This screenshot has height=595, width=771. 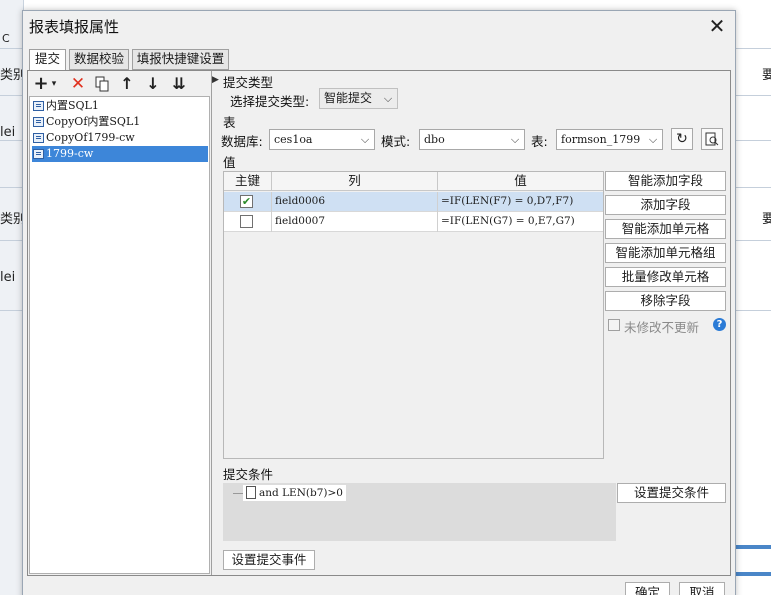 I want to click on add-icon: +, so click(x=41, y=84).